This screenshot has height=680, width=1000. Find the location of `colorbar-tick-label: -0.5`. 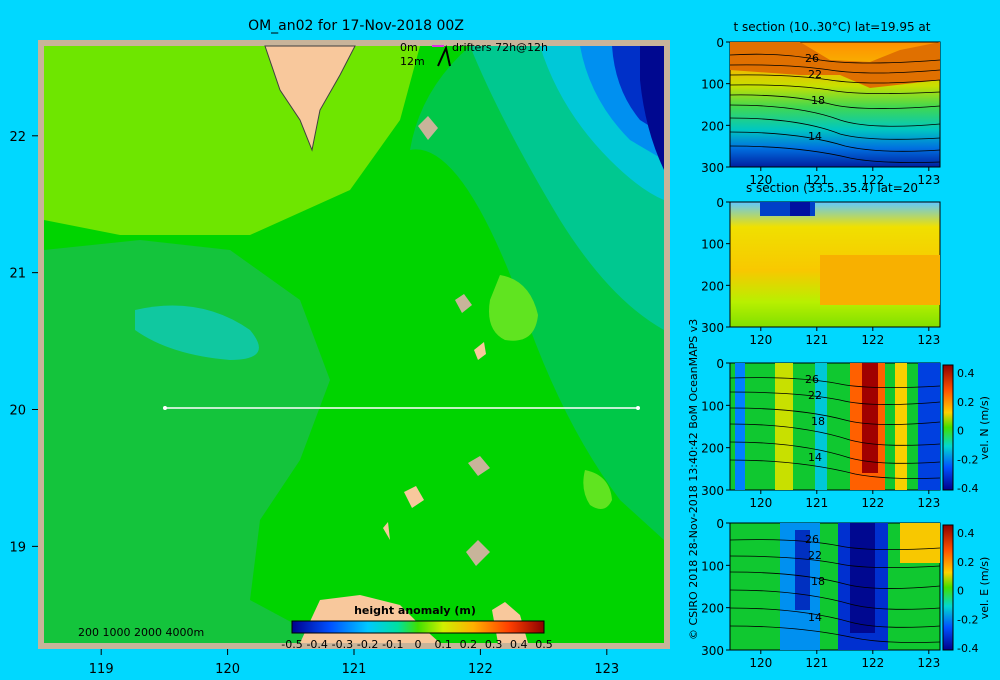

colorbar-tick-label: -0.5 is located at coordinates (291, 644).